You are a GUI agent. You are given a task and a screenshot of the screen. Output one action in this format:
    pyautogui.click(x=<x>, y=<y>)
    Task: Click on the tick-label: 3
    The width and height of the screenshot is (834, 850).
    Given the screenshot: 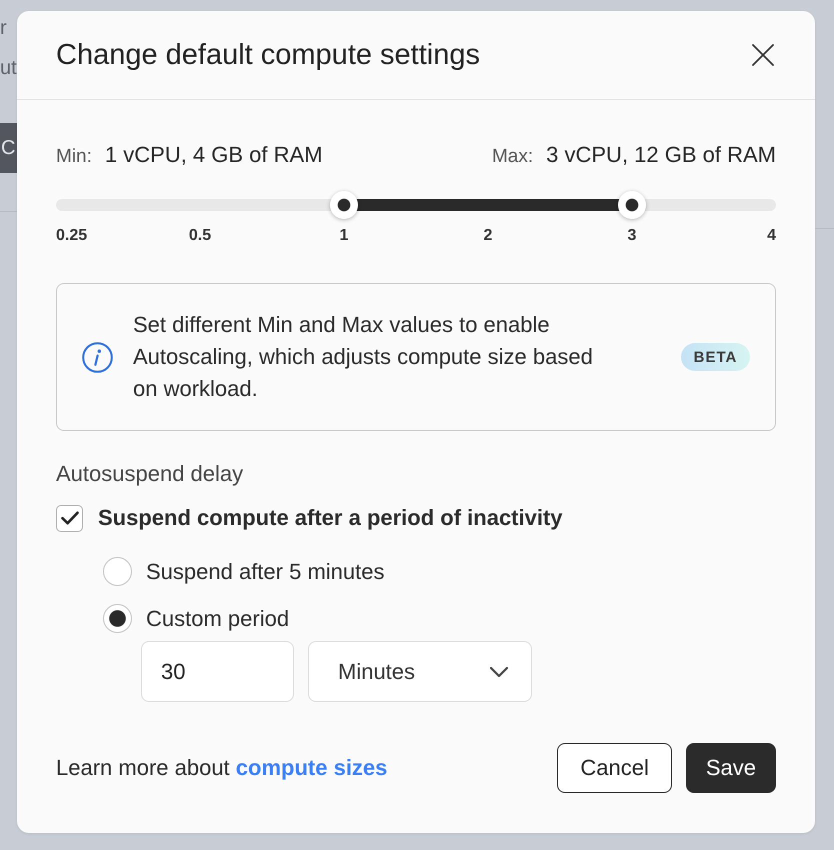 What is the action you would take?
    pyautogui.click(x=632, y=236)
    